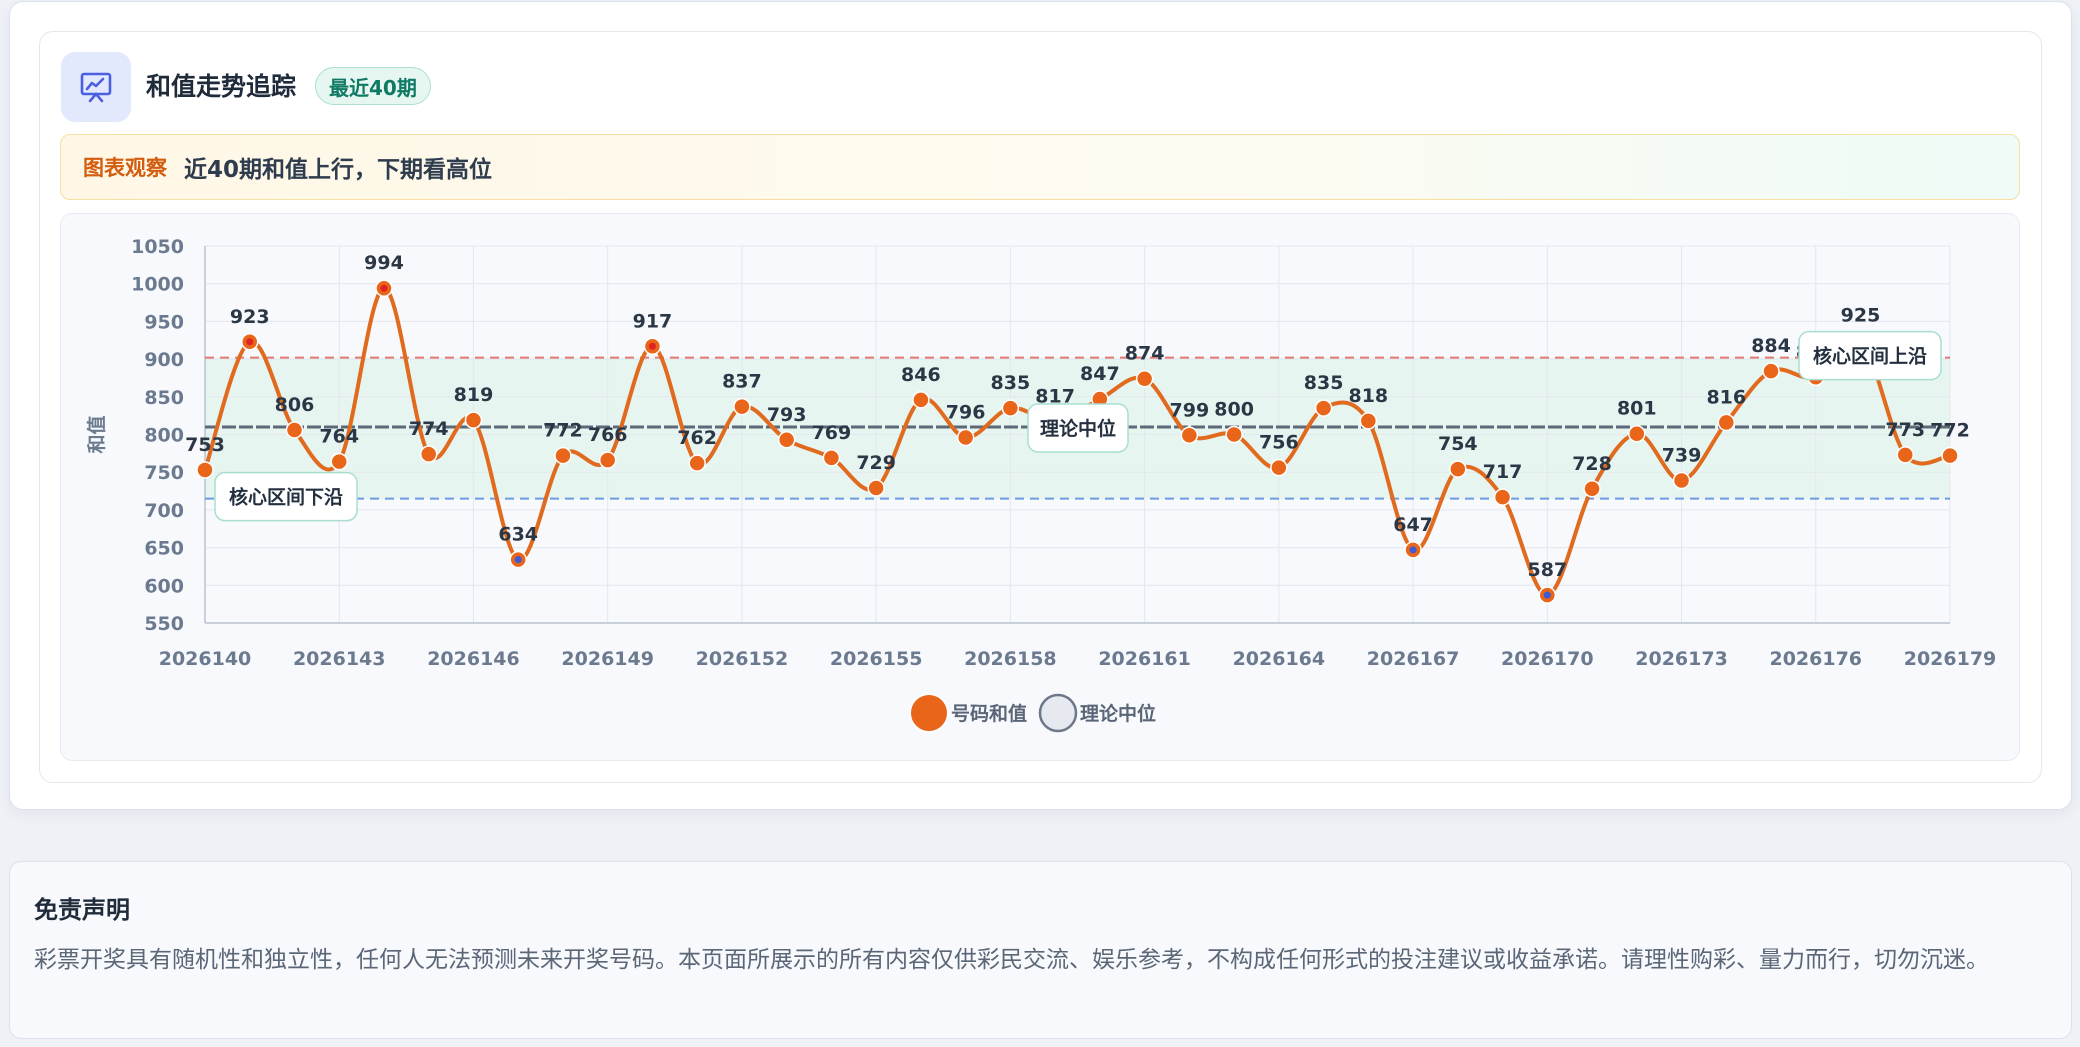 Image resolution: width=2080 pixels, height=1047 pixels. I want to click on data-label: 819, so click(474, 395).